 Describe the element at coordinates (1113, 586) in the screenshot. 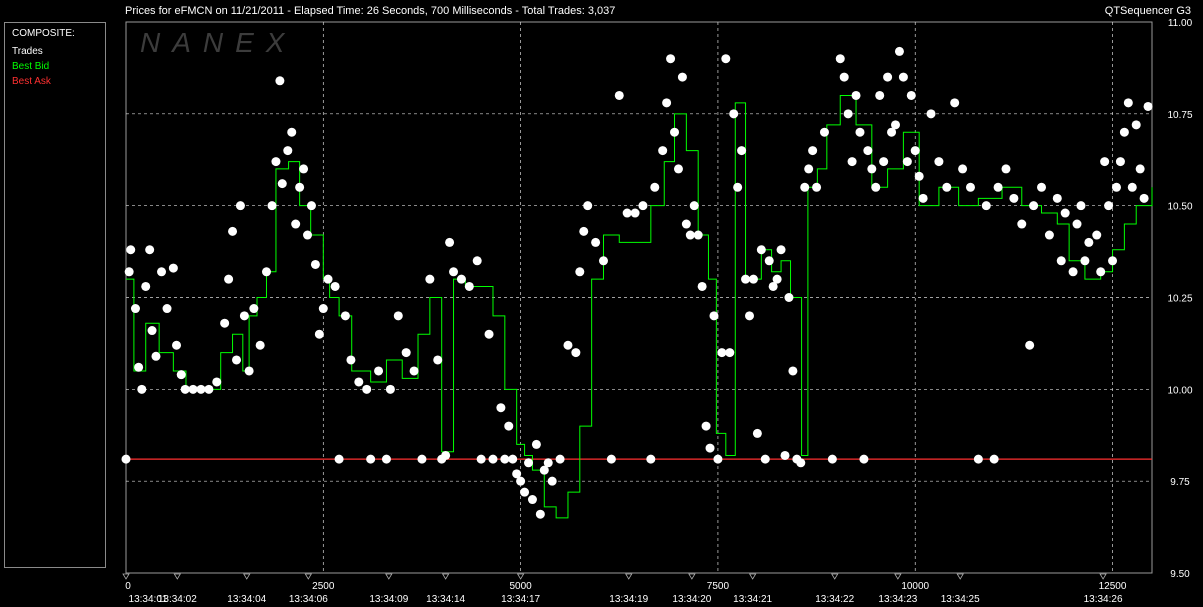

I see `x-tick-label: 12500` at that location.